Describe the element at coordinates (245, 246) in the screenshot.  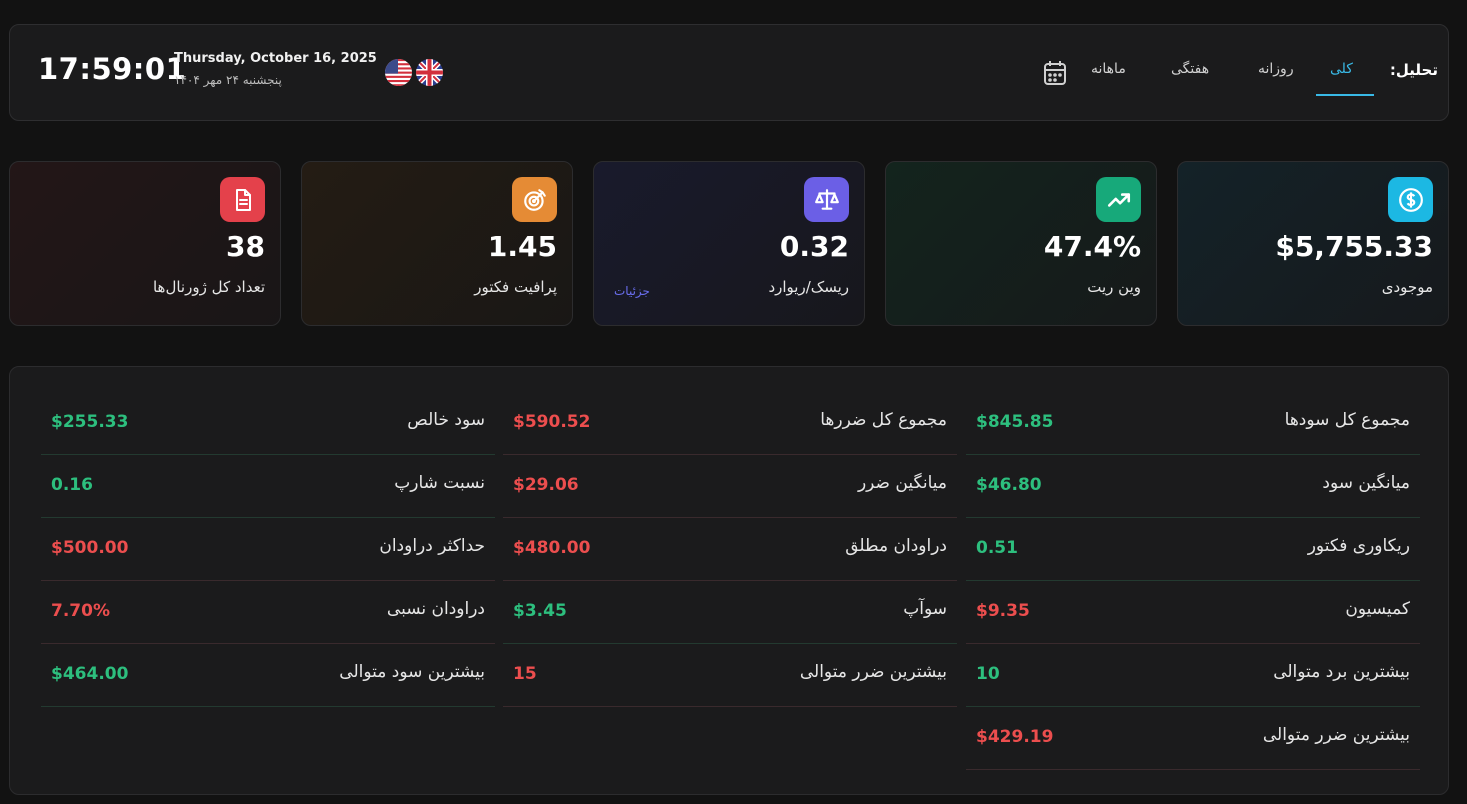
I see `journal-count-value: 38` at that location.